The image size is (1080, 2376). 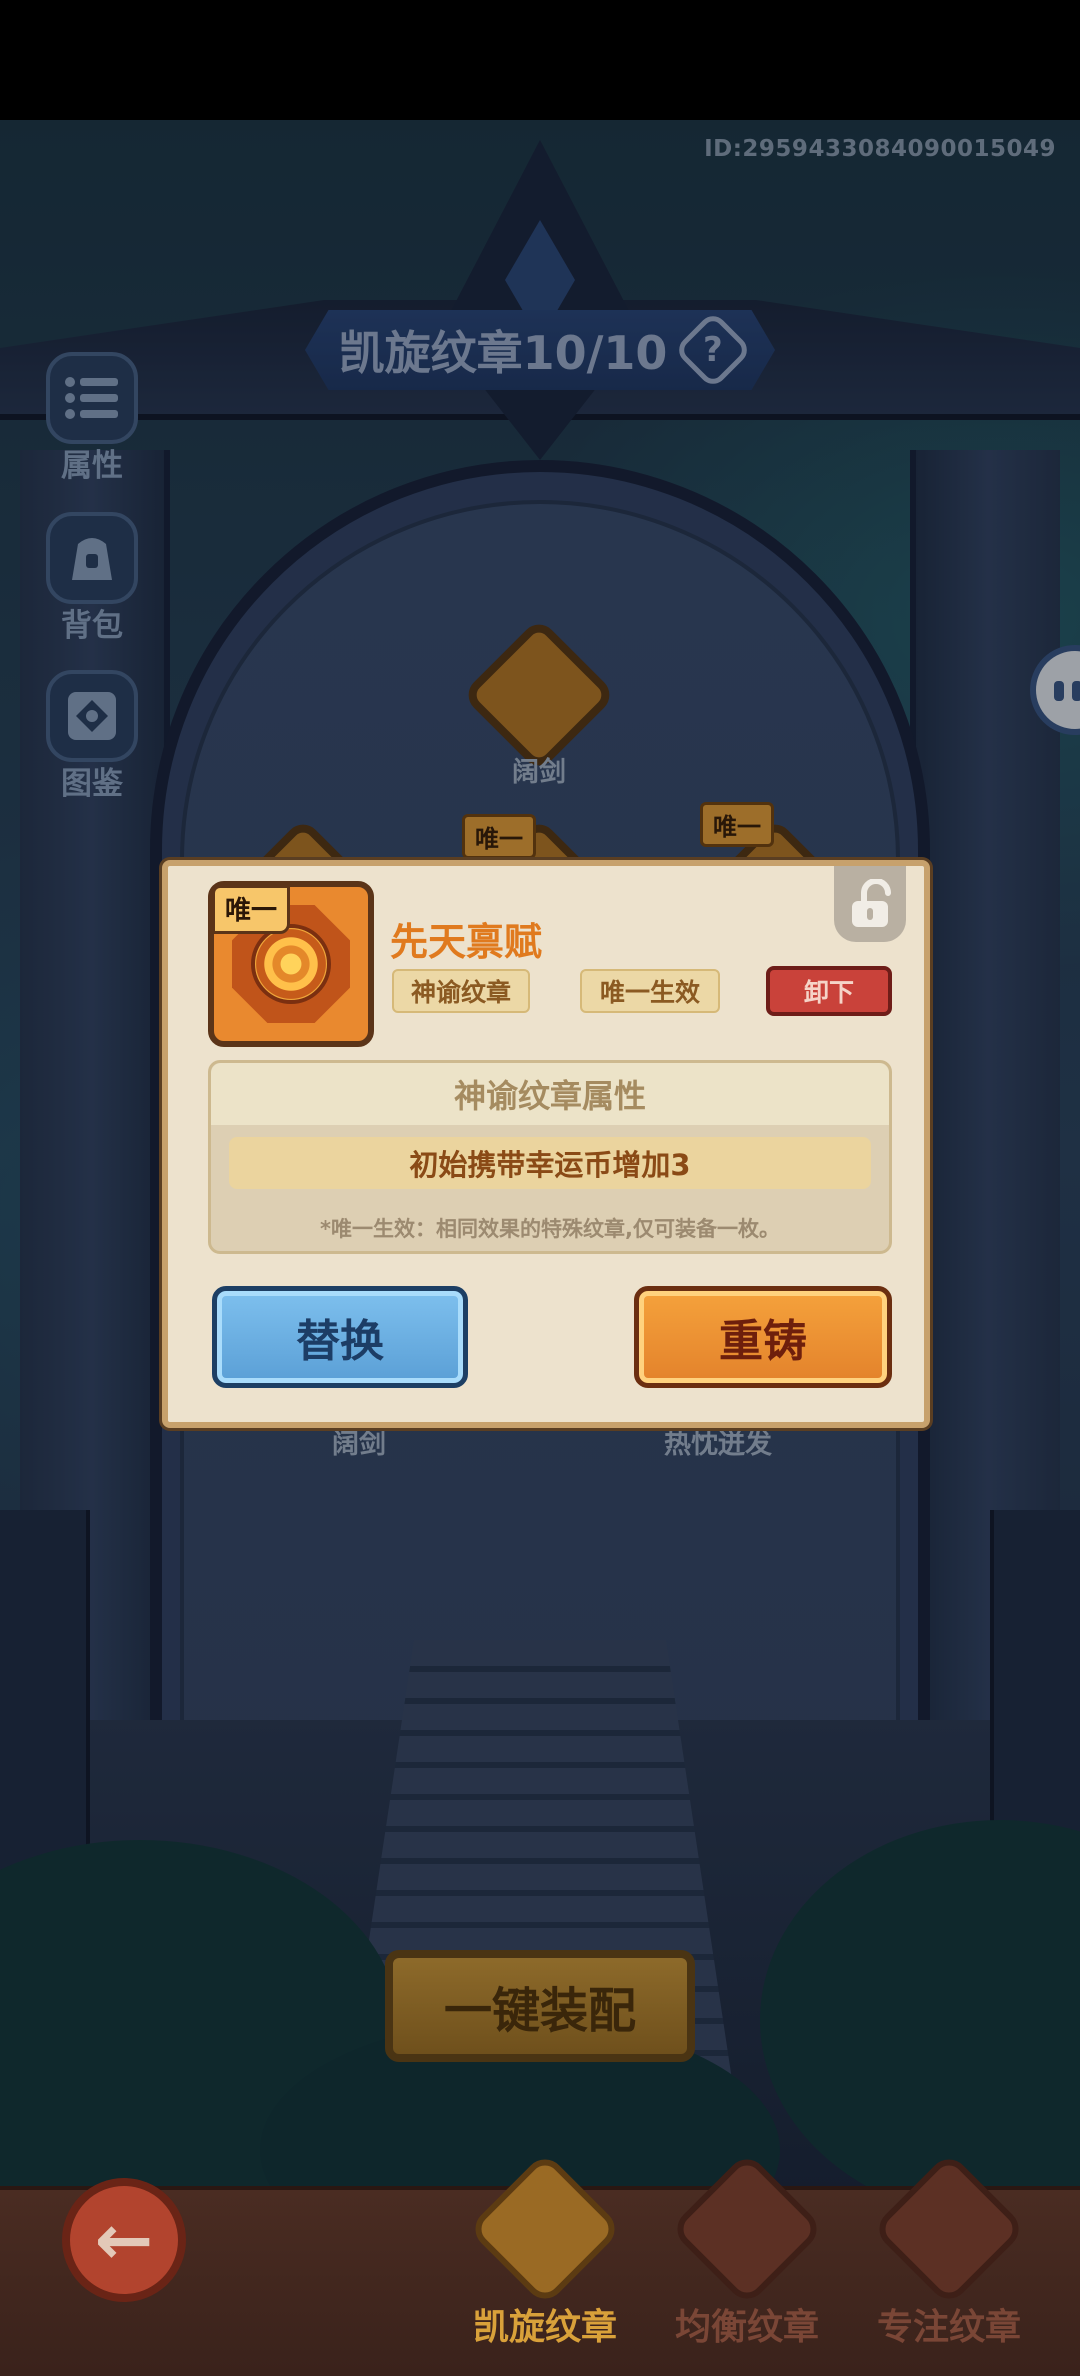 I want to click on recast-button: 重铸, so click(x=763, y=1337).